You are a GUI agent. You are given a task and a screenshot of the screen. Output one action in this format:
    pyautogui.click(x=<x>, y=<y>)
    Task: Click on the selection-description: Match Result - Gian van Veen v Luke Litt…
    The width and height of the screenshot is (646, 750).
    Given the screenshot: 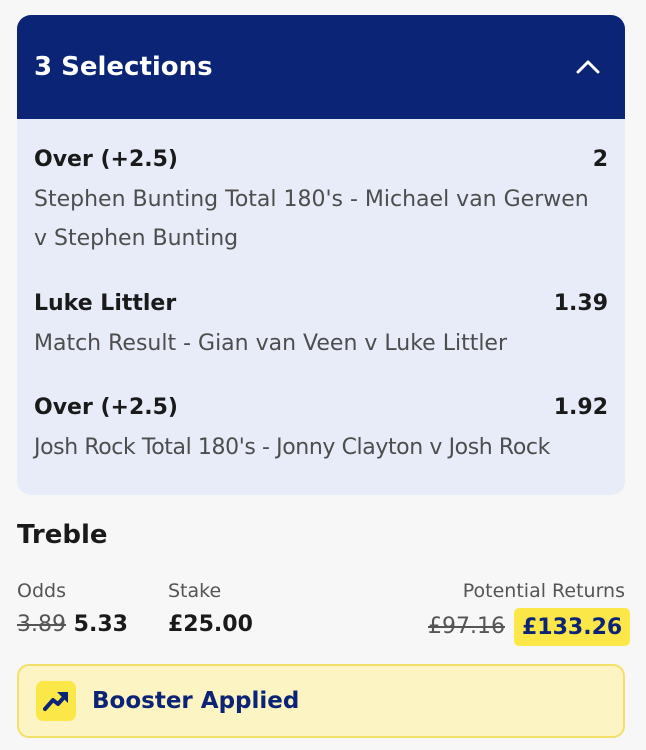 What is the action you would take?
    pyautogui.click(x=271, y=343)
    